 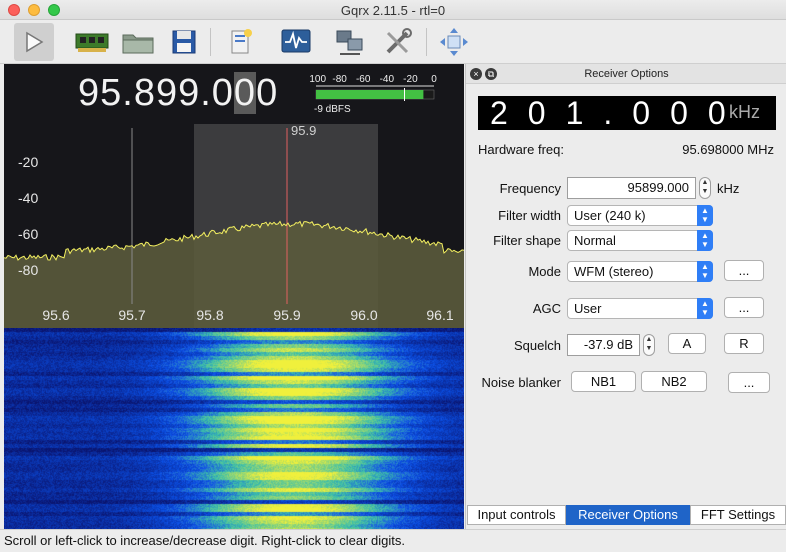 I want to click on hardware-card-icon, so click(x=92, y=42).